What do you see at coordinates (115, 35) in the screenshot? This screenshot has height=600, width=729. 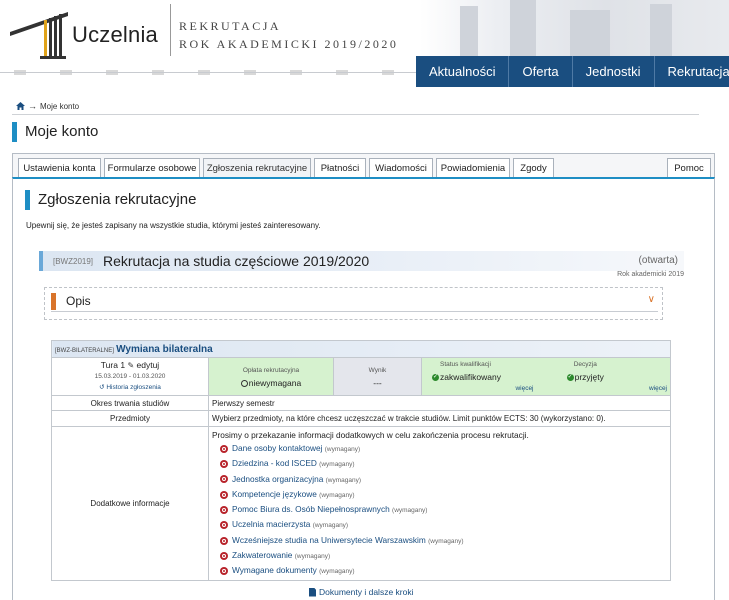 I see `logo-text: Uczelnia` at bounding box center [115, 35].